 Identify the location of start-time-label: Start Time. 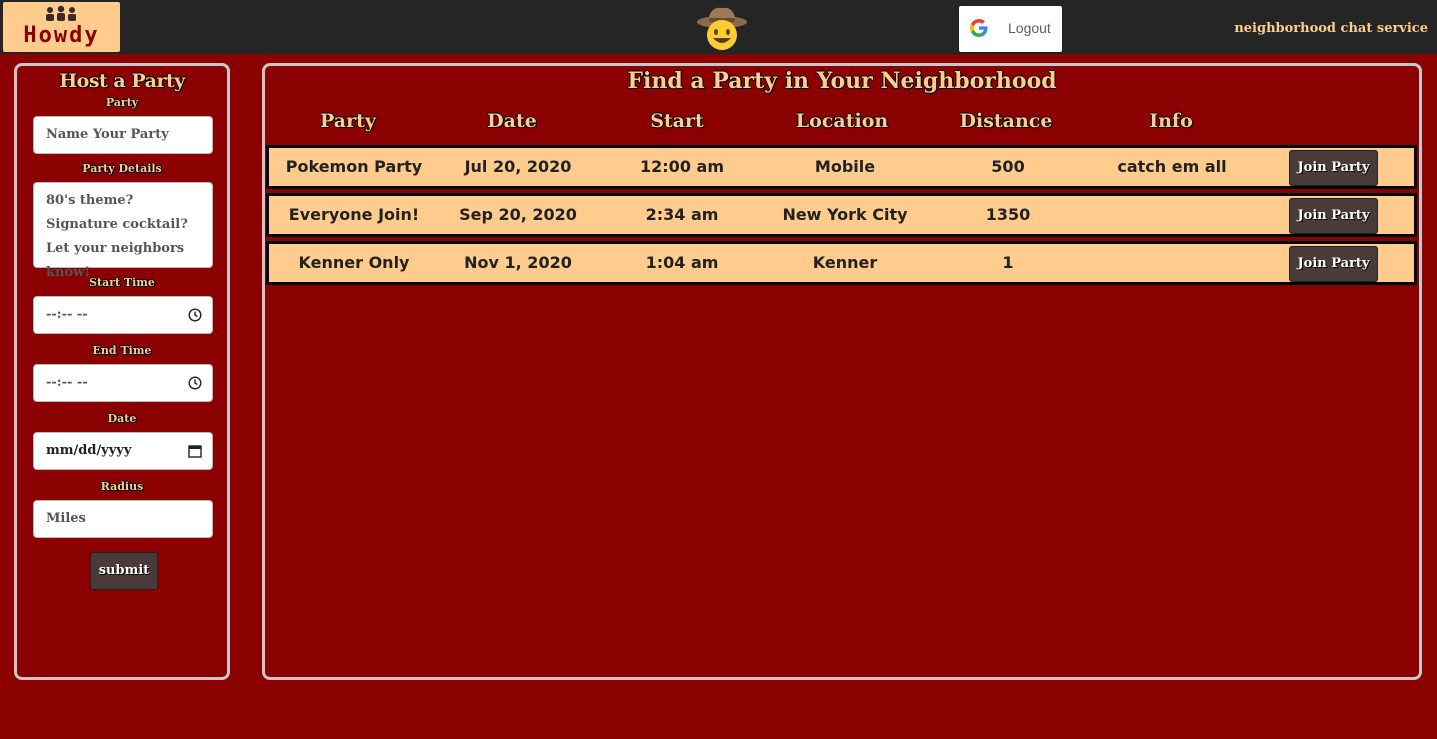
(122, 282).